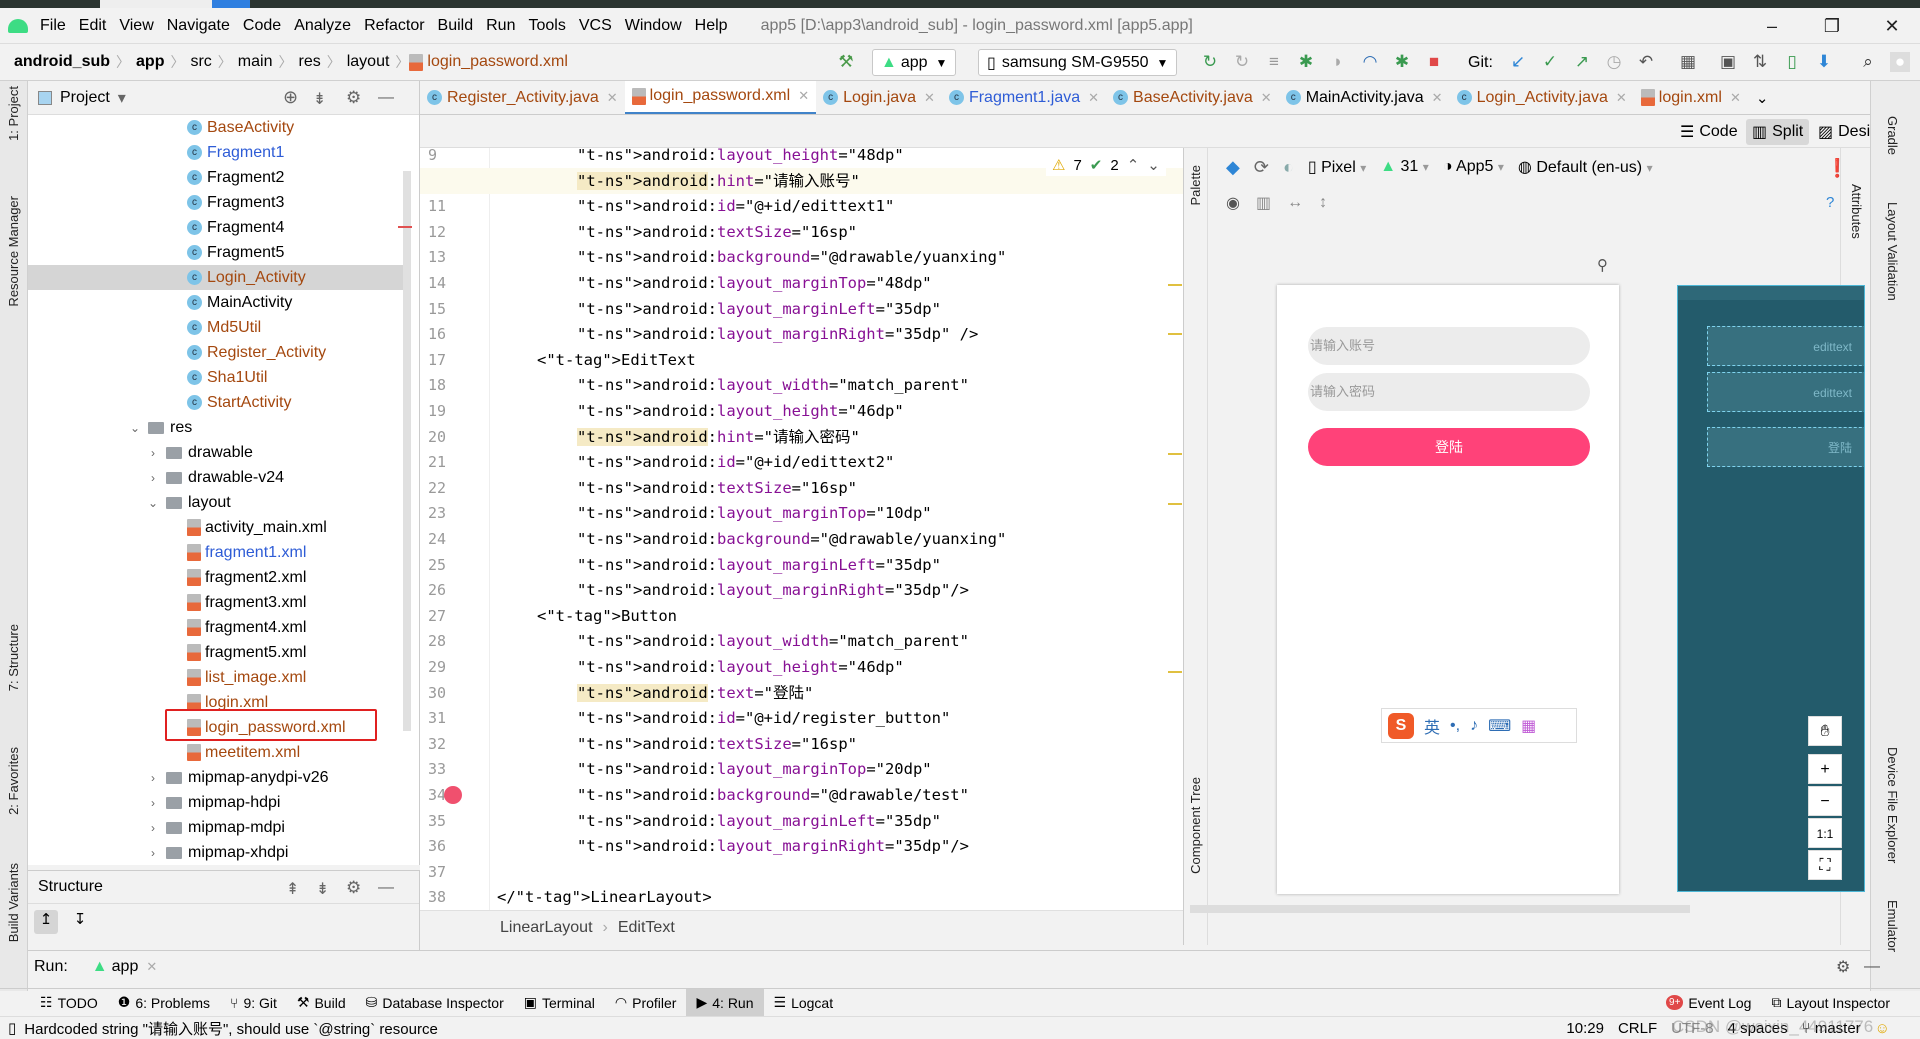  I want to click on scrollbar, so click(407, 451).